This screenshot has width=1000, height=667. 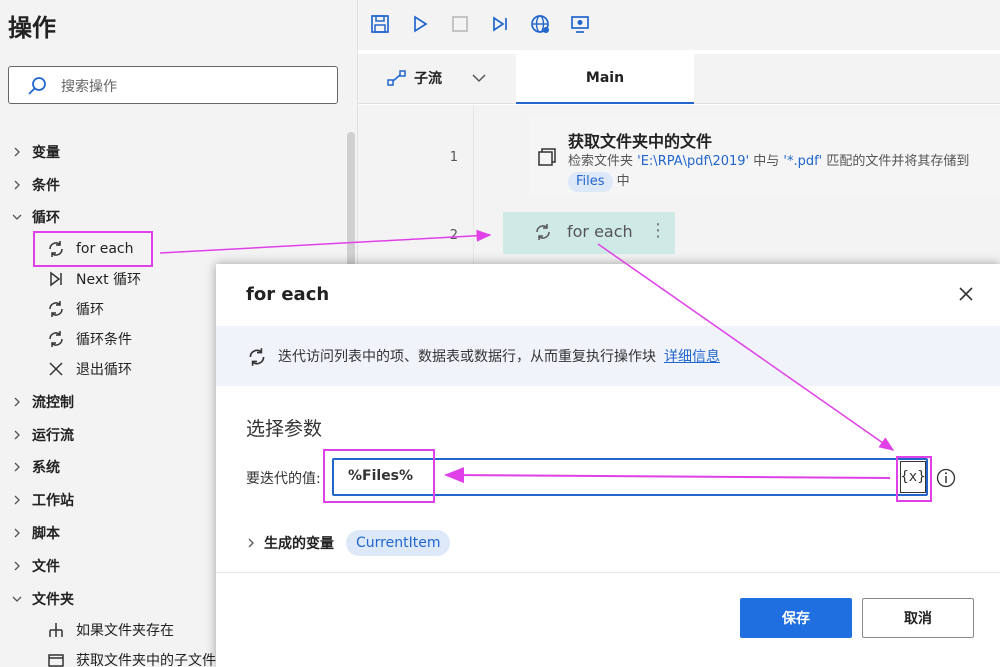 What do you see at coordinates (90, 310) in the screenshot?
I see `action-label: 循环` at bounding box center [90, 310].